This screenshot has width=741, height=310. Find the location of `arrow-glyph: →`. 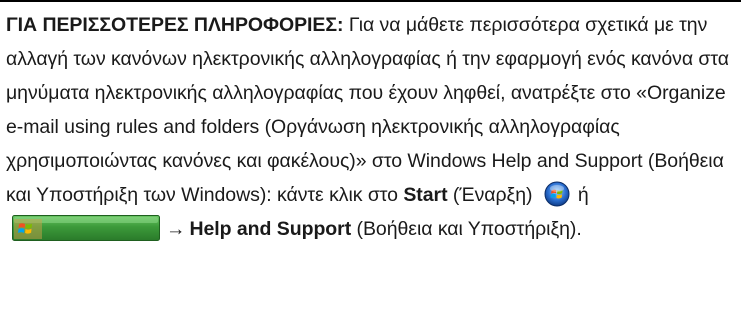

arrow-glyph: → is located at coordinates (176, 229).